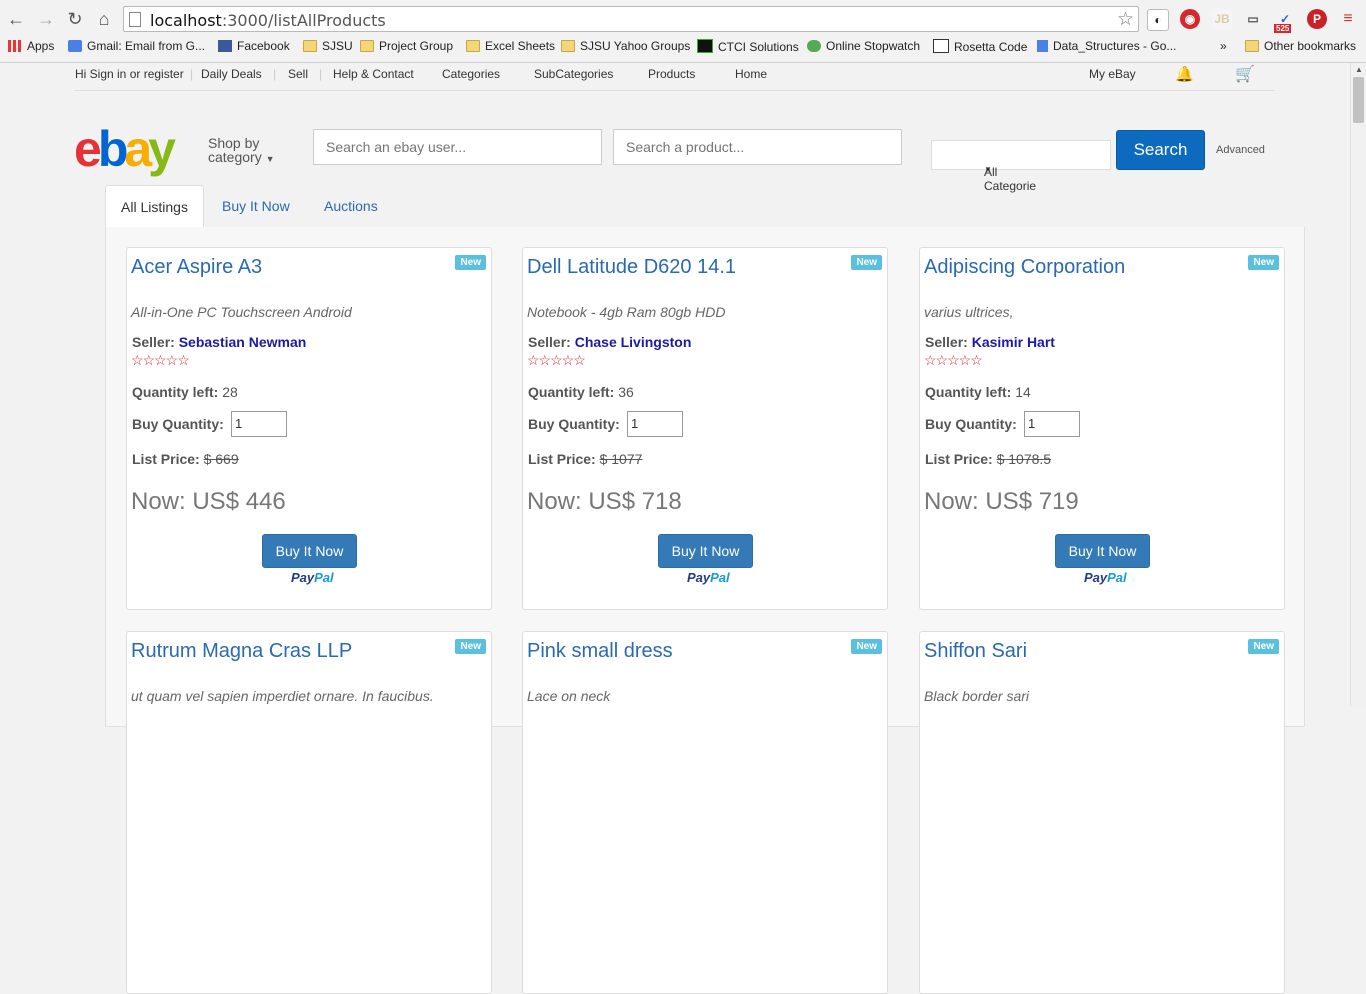 The image size is (1366, 994). Describe the element at coordinates (135, 19) in the screenshot. I see `page-icon` at that location.